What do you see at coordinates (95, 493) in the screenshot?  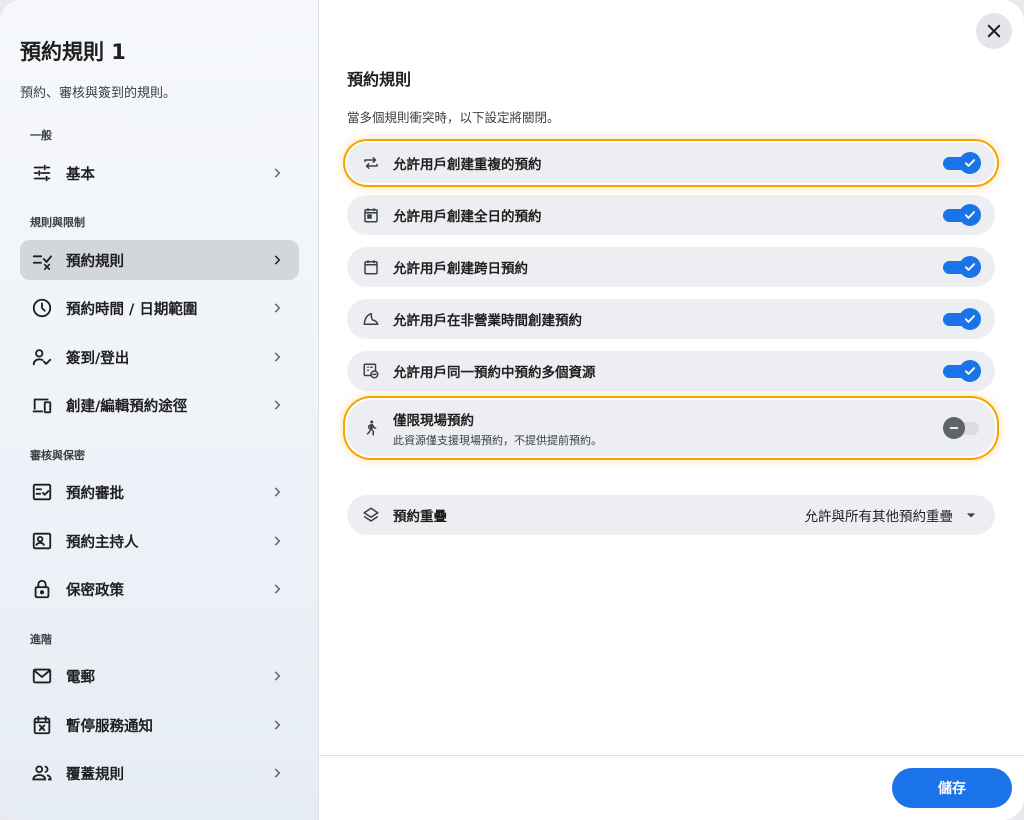 I see `sidebar-item-label: 預約審批` at bounding box center [95, 493].